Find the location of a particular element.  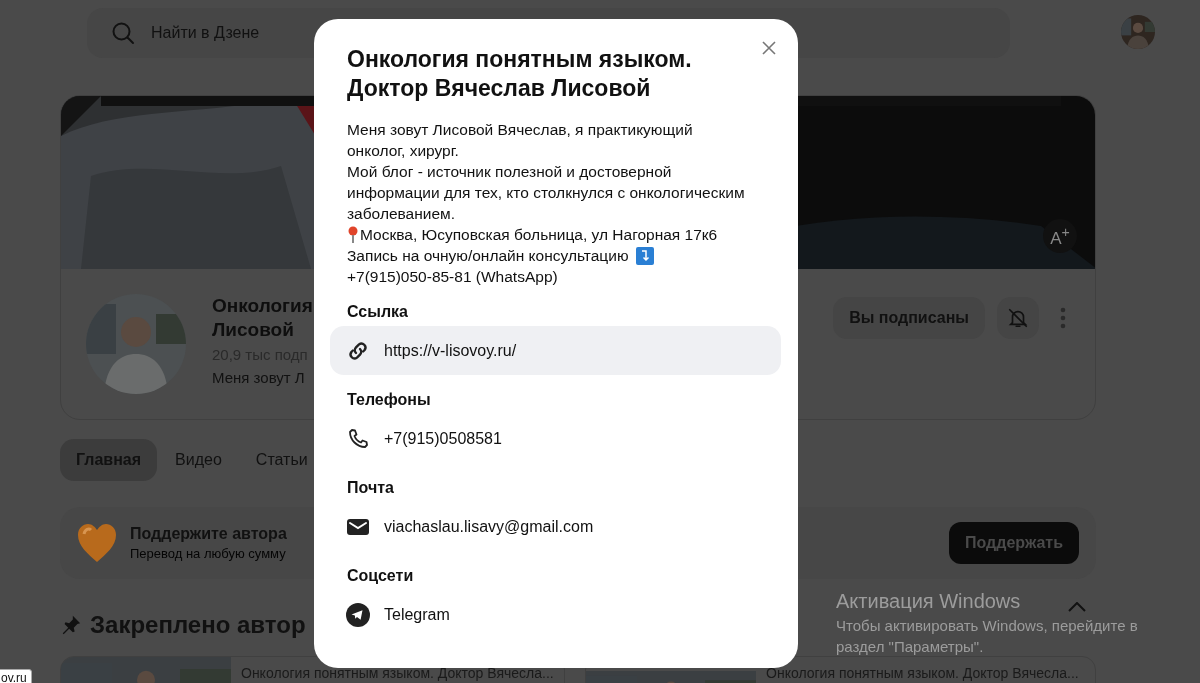

bio-text: Меня зовут Лисовой Вячеслав, я практикующий онколог, хирург. is located at coordinates (520, 140).